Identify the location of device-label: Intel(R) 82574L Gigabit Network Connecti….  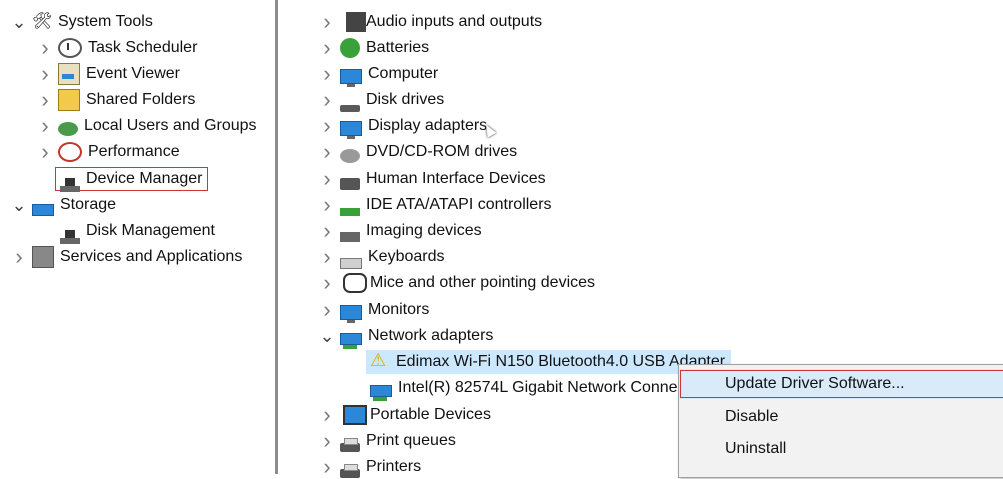
(555, 387).